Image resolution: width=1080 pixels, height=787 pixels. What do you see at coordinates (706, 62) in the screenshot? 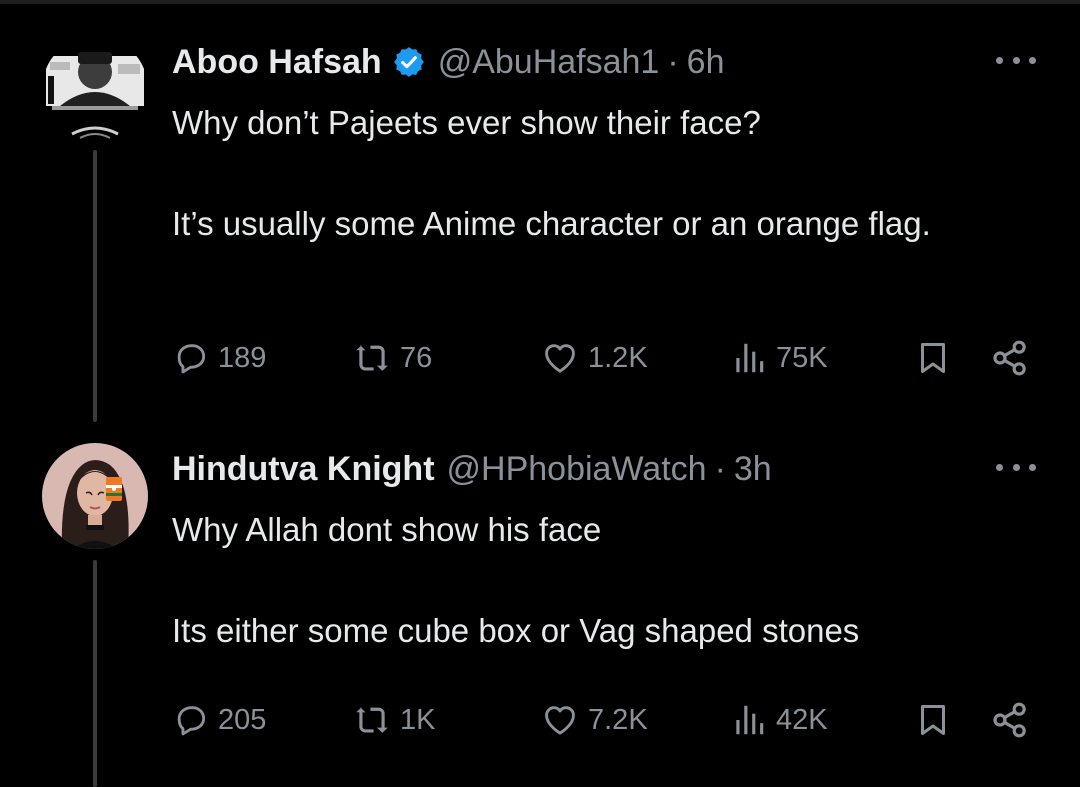
I see `timestamp: 6h` at bounding box center [706, 62].